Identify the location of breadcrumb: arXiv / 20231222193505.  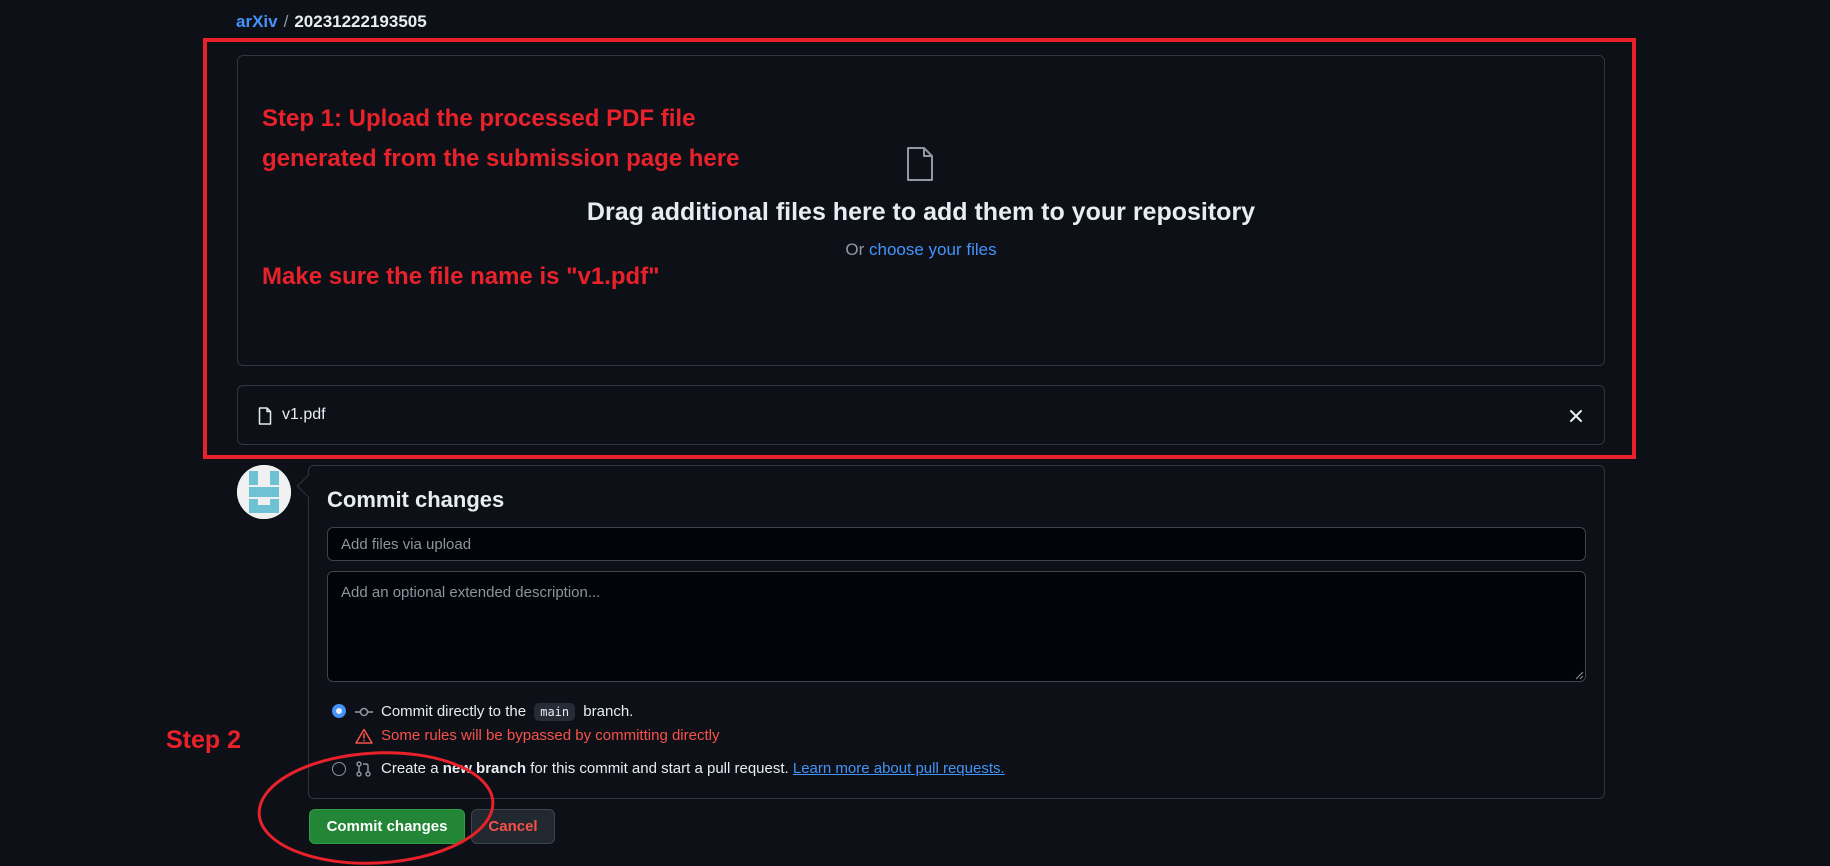
(331, 22).